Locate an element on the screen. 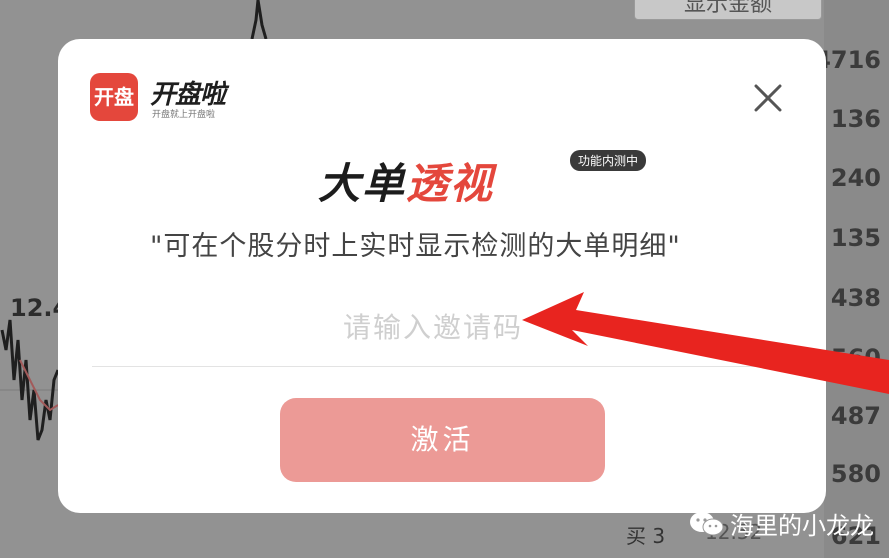 This screenshot has width=889, height=558. order-value: 487 is located at coordinates (855, 416).